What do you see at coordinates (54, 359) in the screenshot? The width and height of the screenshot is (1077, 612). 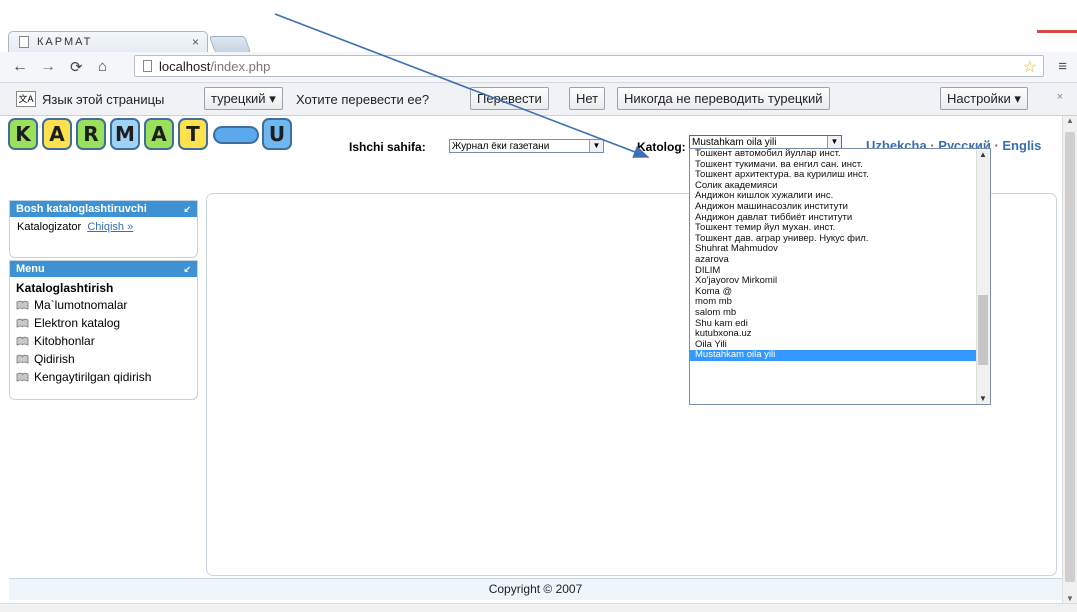 I see `menu-item-label: Qidirish` at bounding box center [54, 359].